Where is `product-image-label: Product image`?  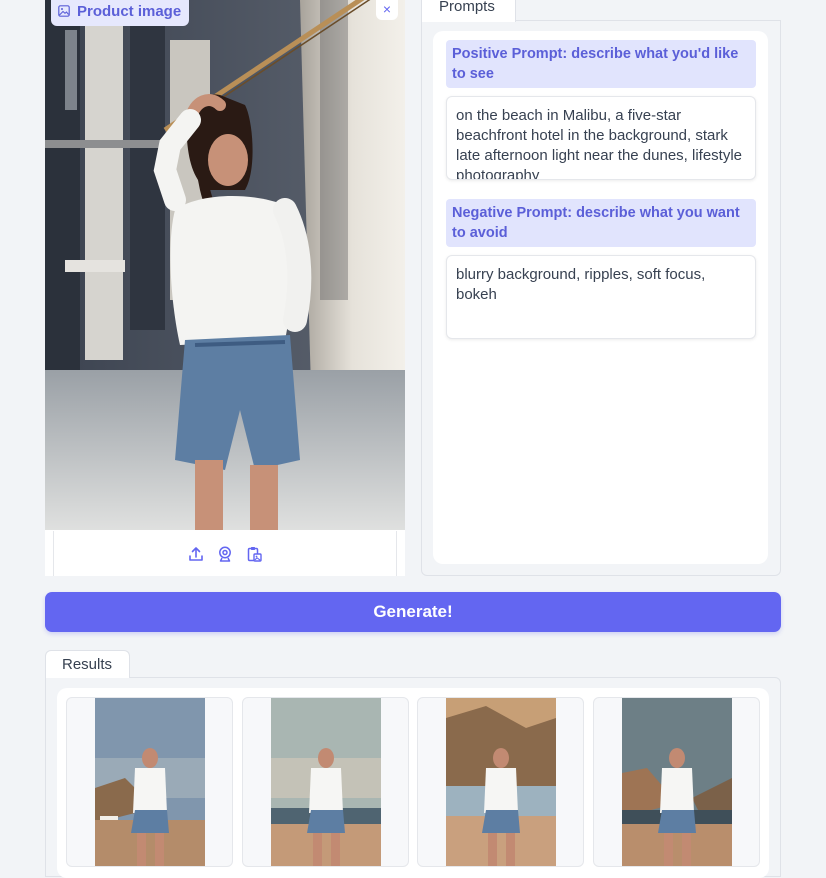
product-image-label: Product image is located at coordinates (120, 13).